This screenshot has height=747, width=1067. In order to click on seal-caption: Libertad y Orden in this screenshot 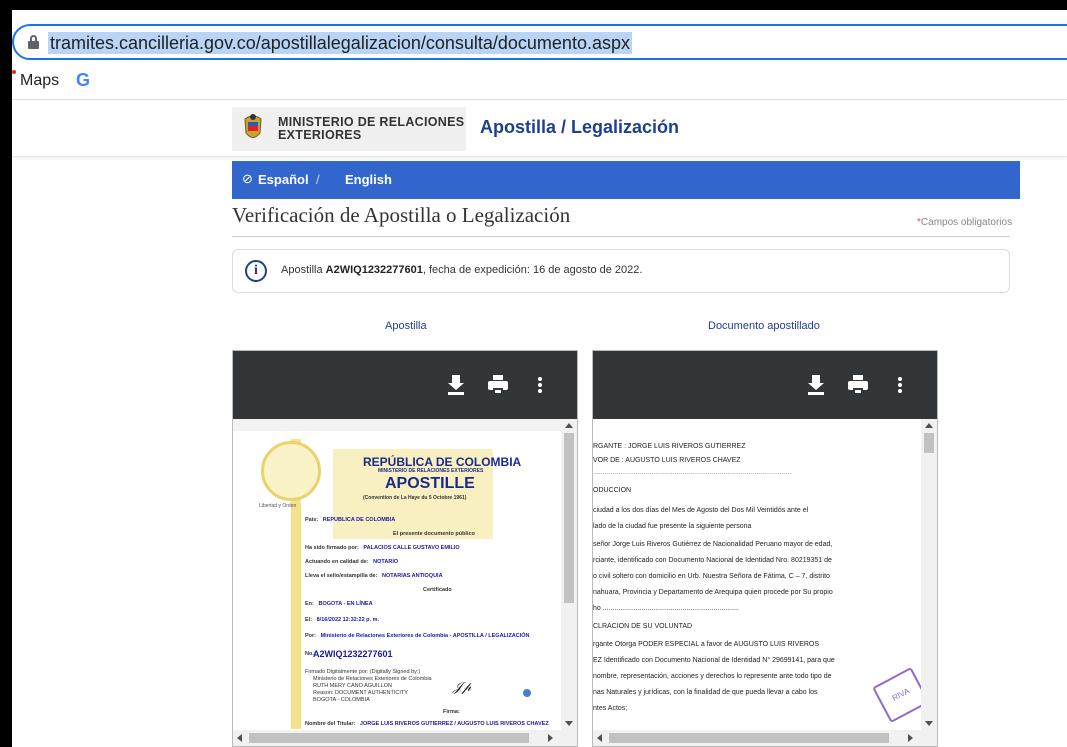, I will do `click(278, 506)`.